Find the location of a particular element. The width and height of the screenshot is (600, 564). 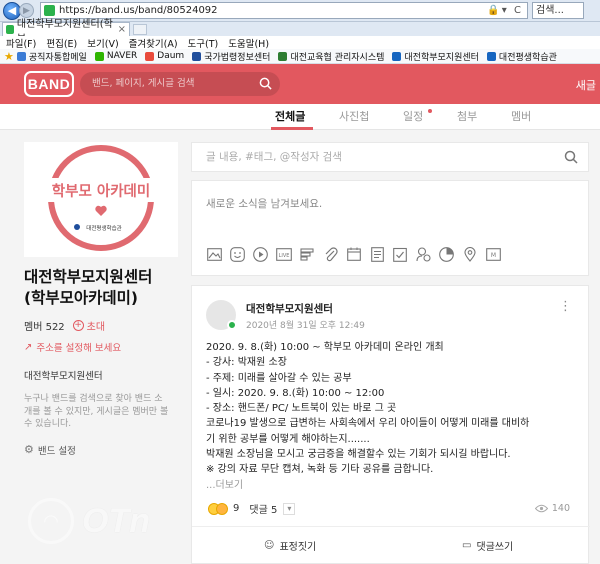

favorite-link: 대전교육협 관리자시스템 is located at coordinates (331, 56).